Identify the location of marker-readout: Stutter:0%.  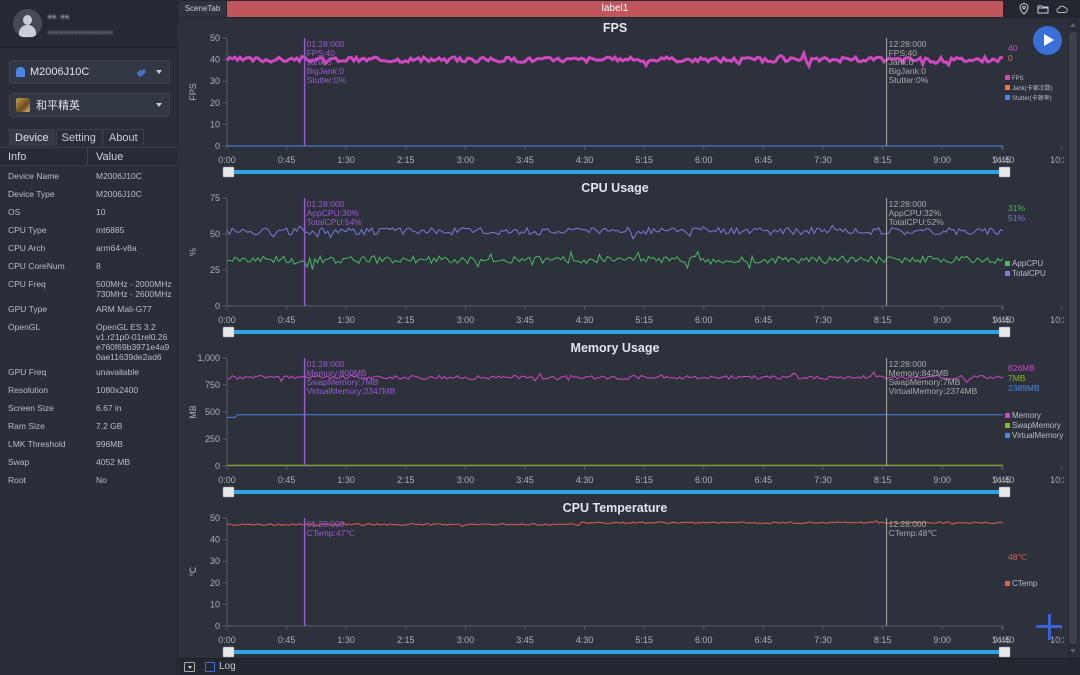
(909, 80).